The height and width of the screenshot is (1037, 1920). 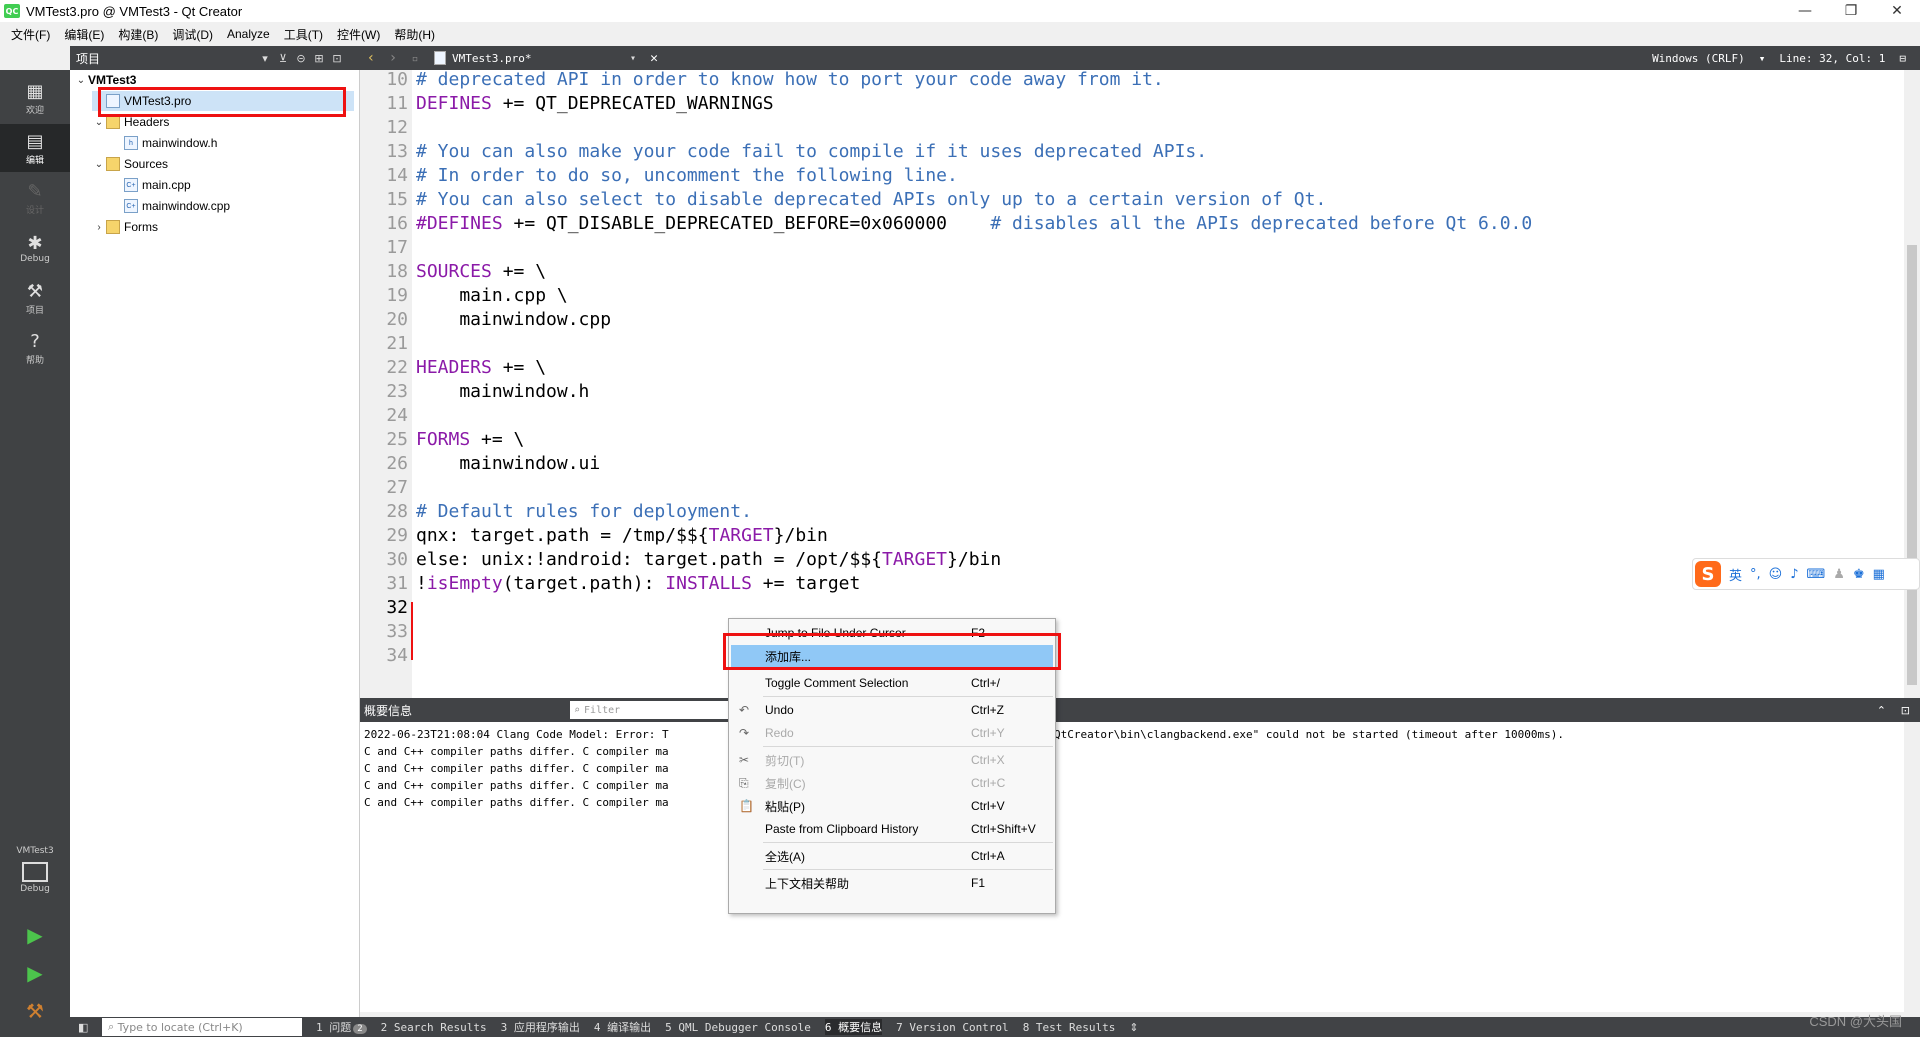 I want to click on output-pane-button: 5 QML Debugger Console, so click(x=738, y=1027).